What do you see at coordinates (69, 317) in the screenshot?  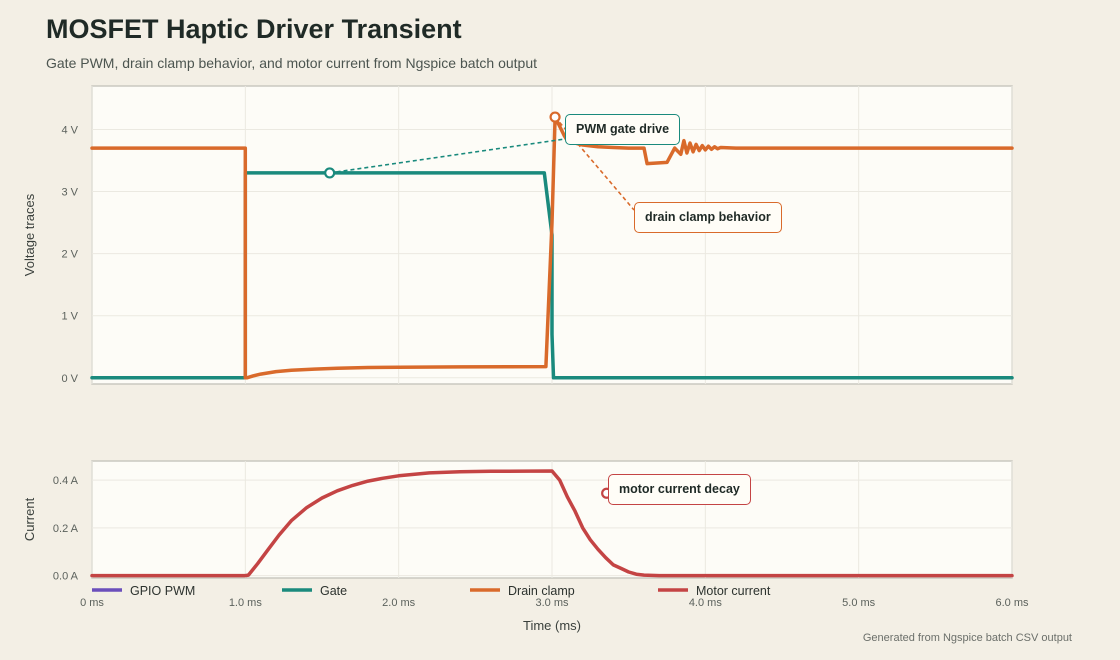 I see `y-tick-label: 1 V` at bounding box center [69, 317].